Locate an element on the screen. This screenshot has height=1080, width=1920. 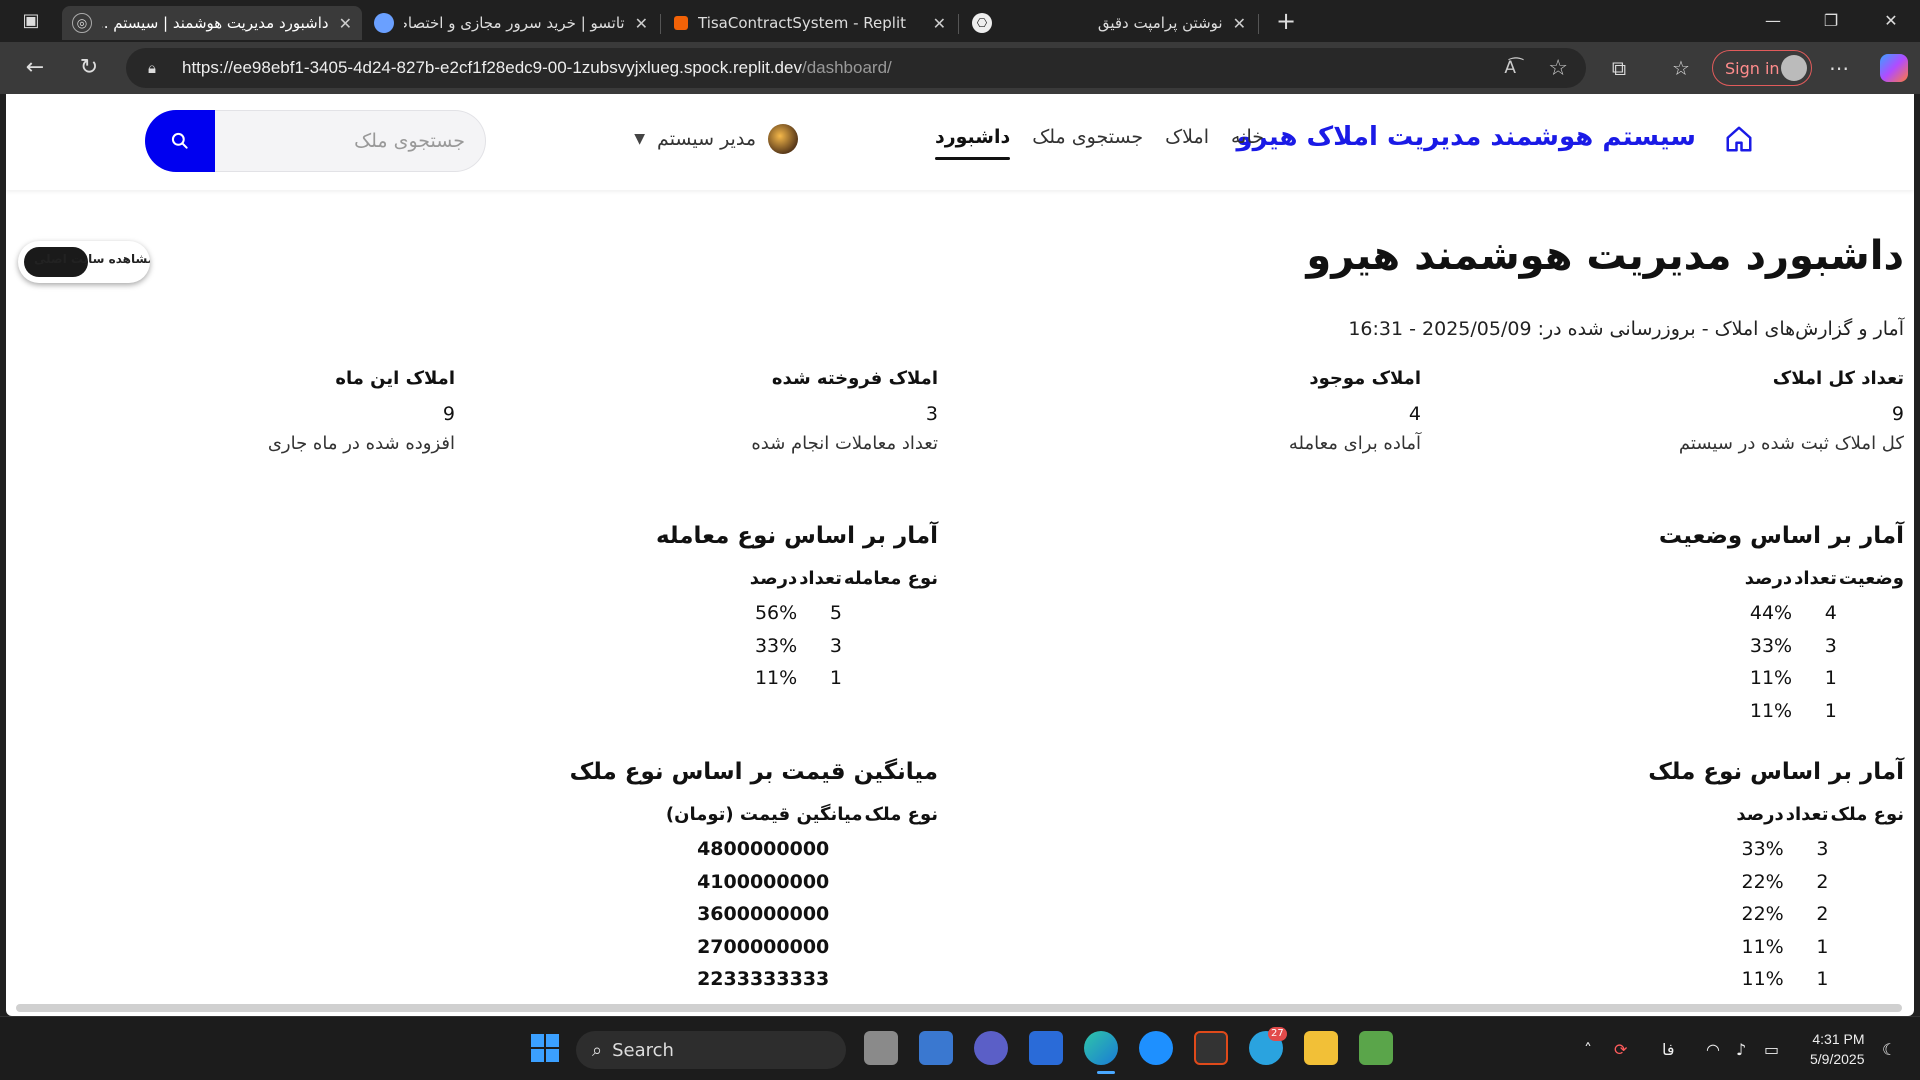
lock-icon: 🔒︎ is located at coordinates (152, 68).